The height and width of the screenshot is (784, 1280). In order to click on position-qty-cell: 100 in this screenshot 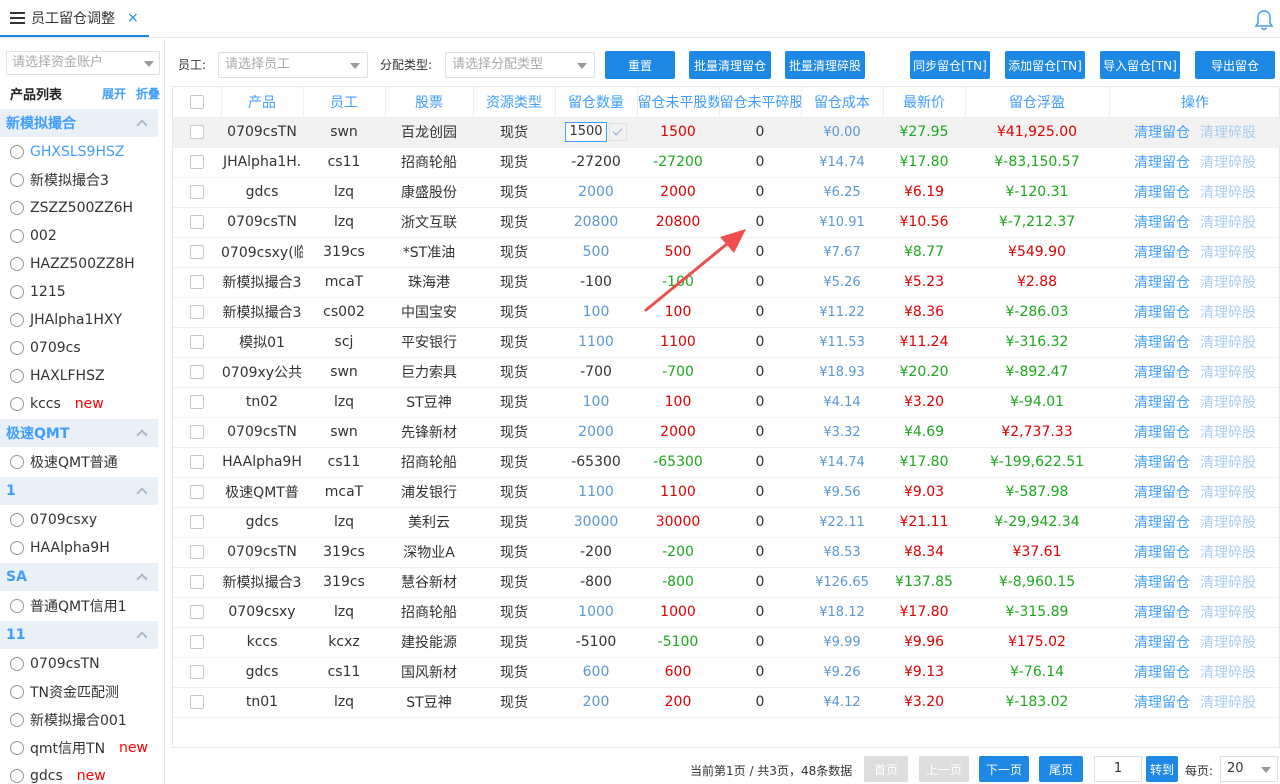, I will do `click(596, 402)`.